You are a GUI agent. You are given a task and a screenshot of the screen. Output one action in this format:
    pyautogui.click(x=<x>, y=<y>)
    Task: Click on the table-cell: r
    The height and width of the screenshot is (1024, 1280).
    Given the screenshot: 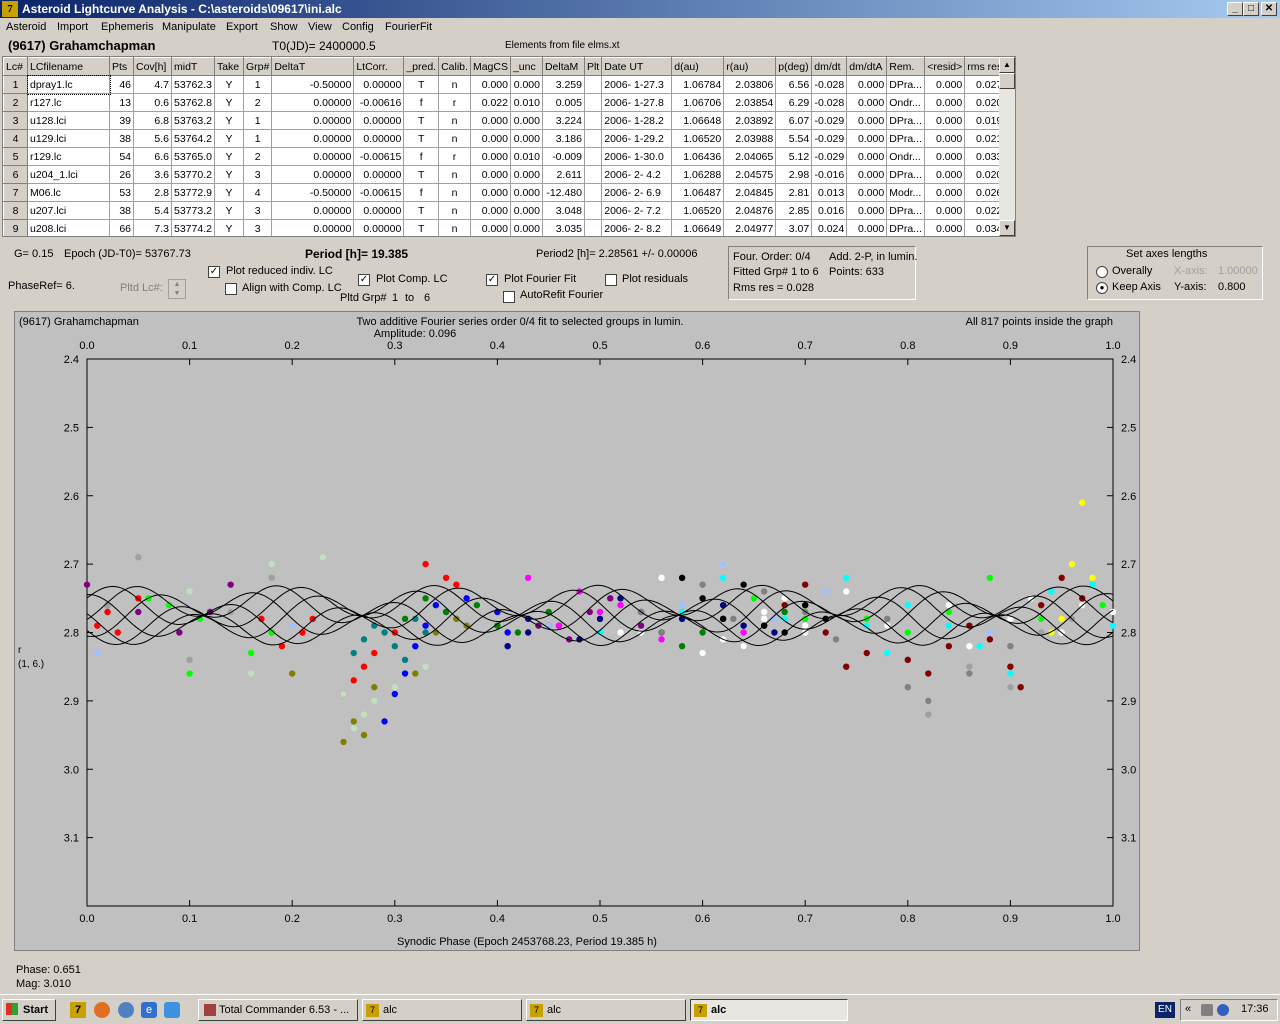 What is the action you would take?
    pyautogui.click(x=454, y=156)
    